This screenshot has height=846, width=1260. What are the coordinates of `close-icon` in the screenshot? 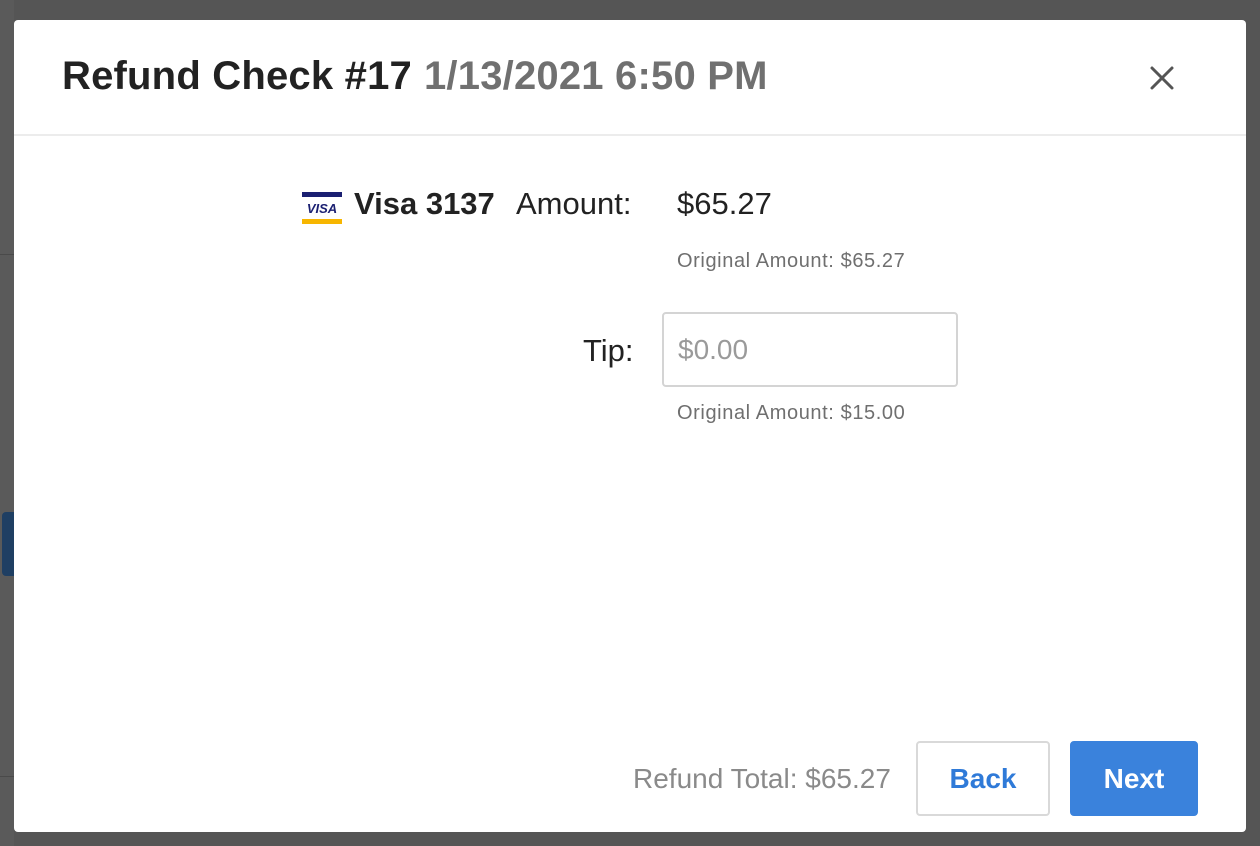 It's located at (1162, 78).